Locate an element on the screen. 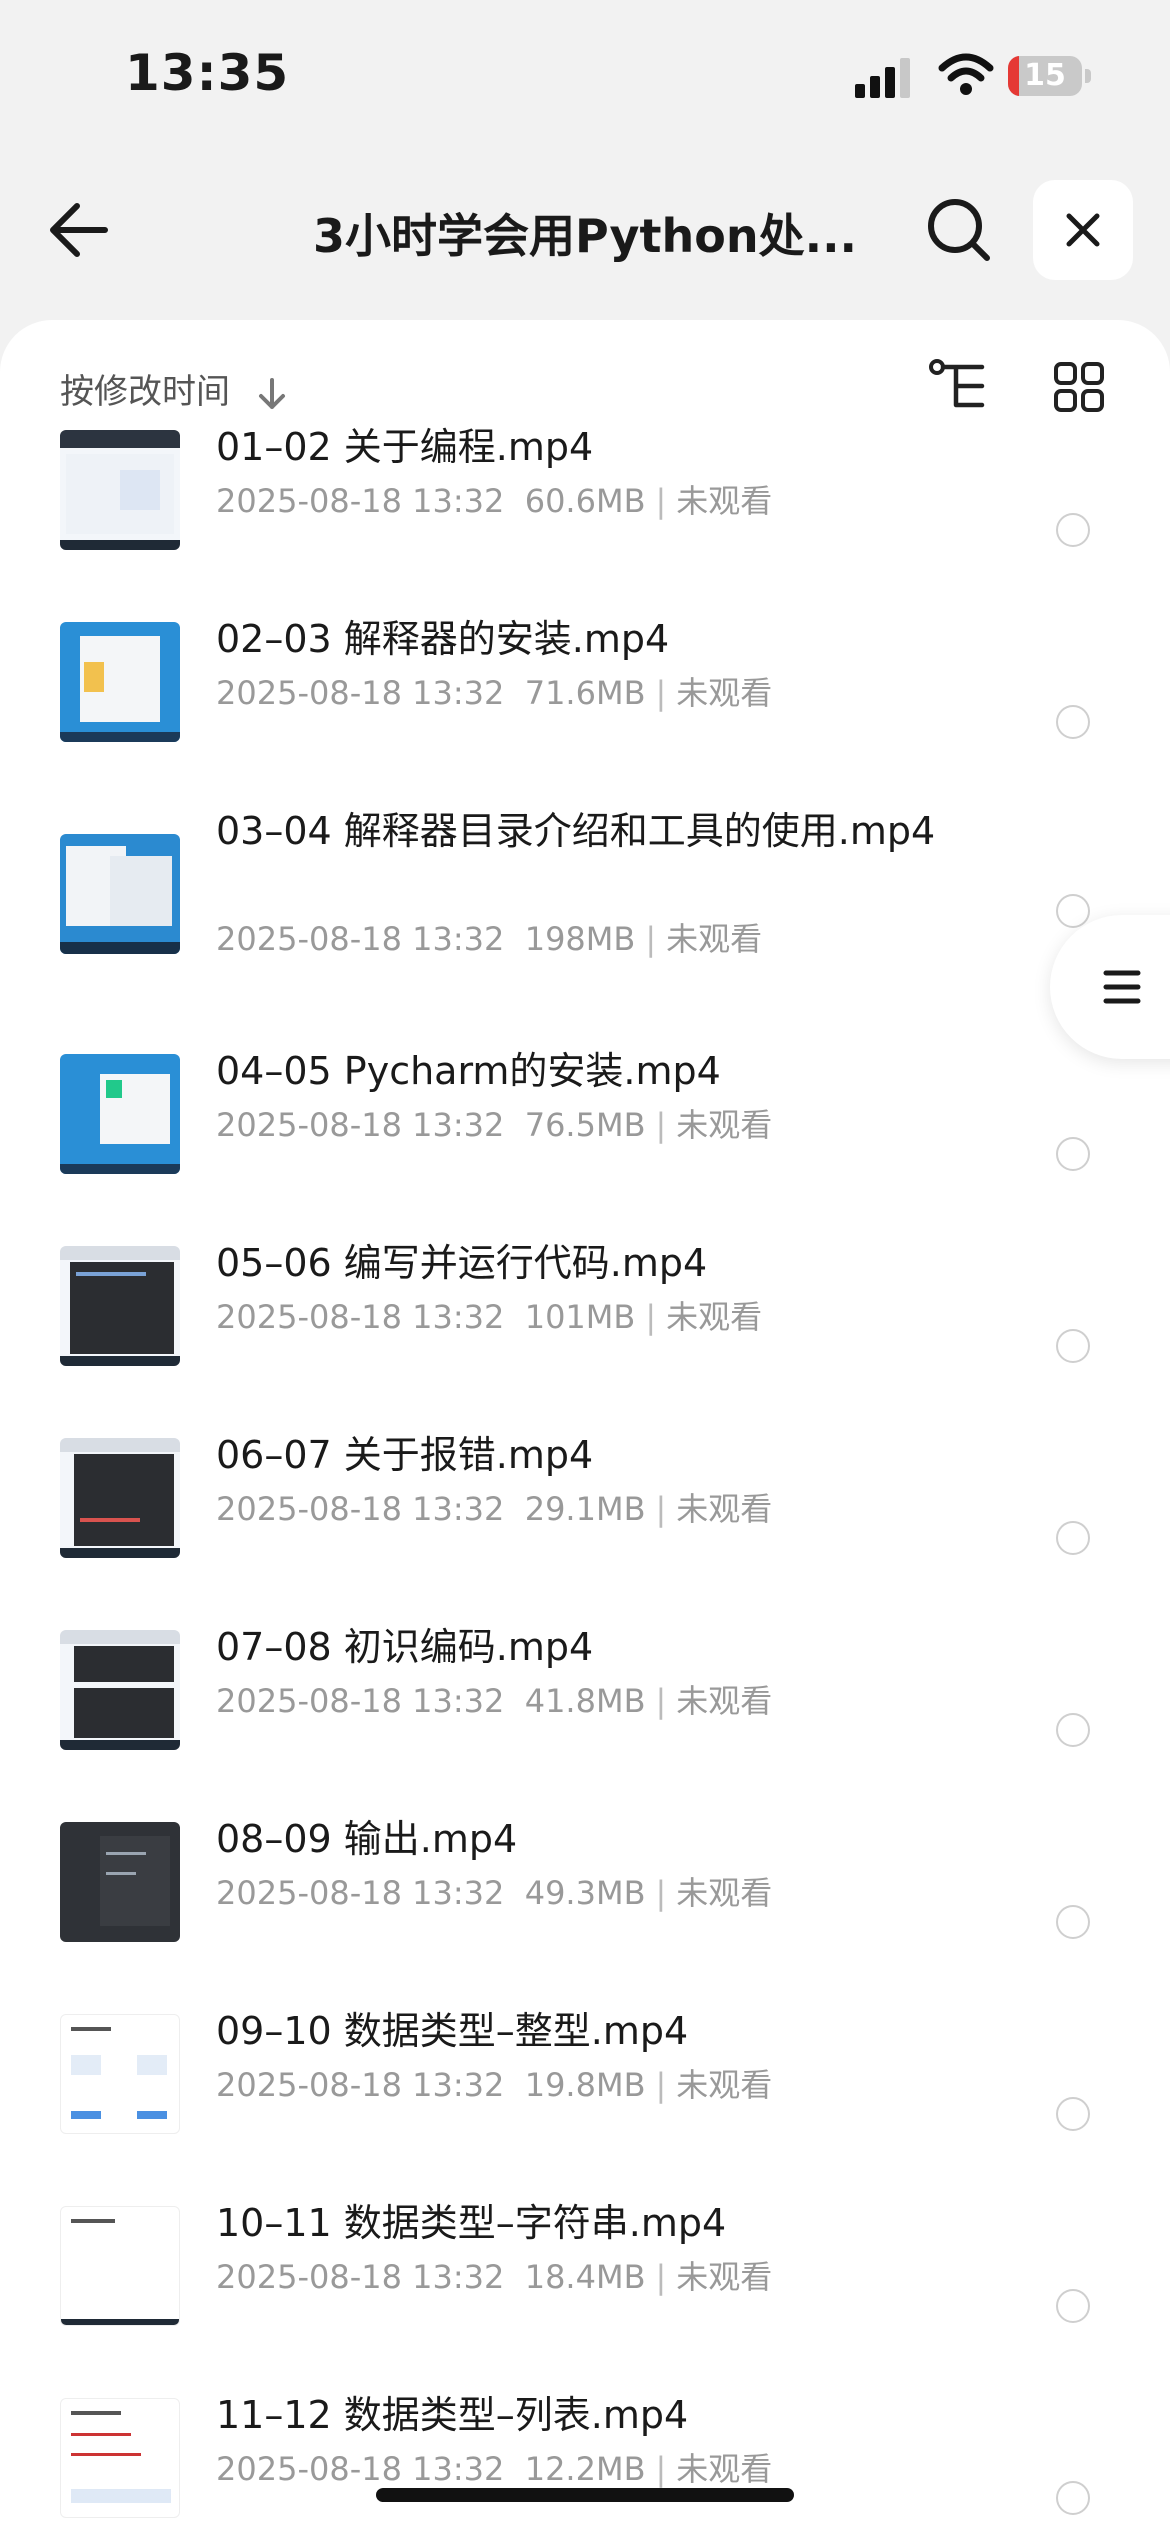 The height and width of the screenshot is (2532, 1170). file-name: 07–08 初识编码.mp4 is located at coordinates (405, 1647).